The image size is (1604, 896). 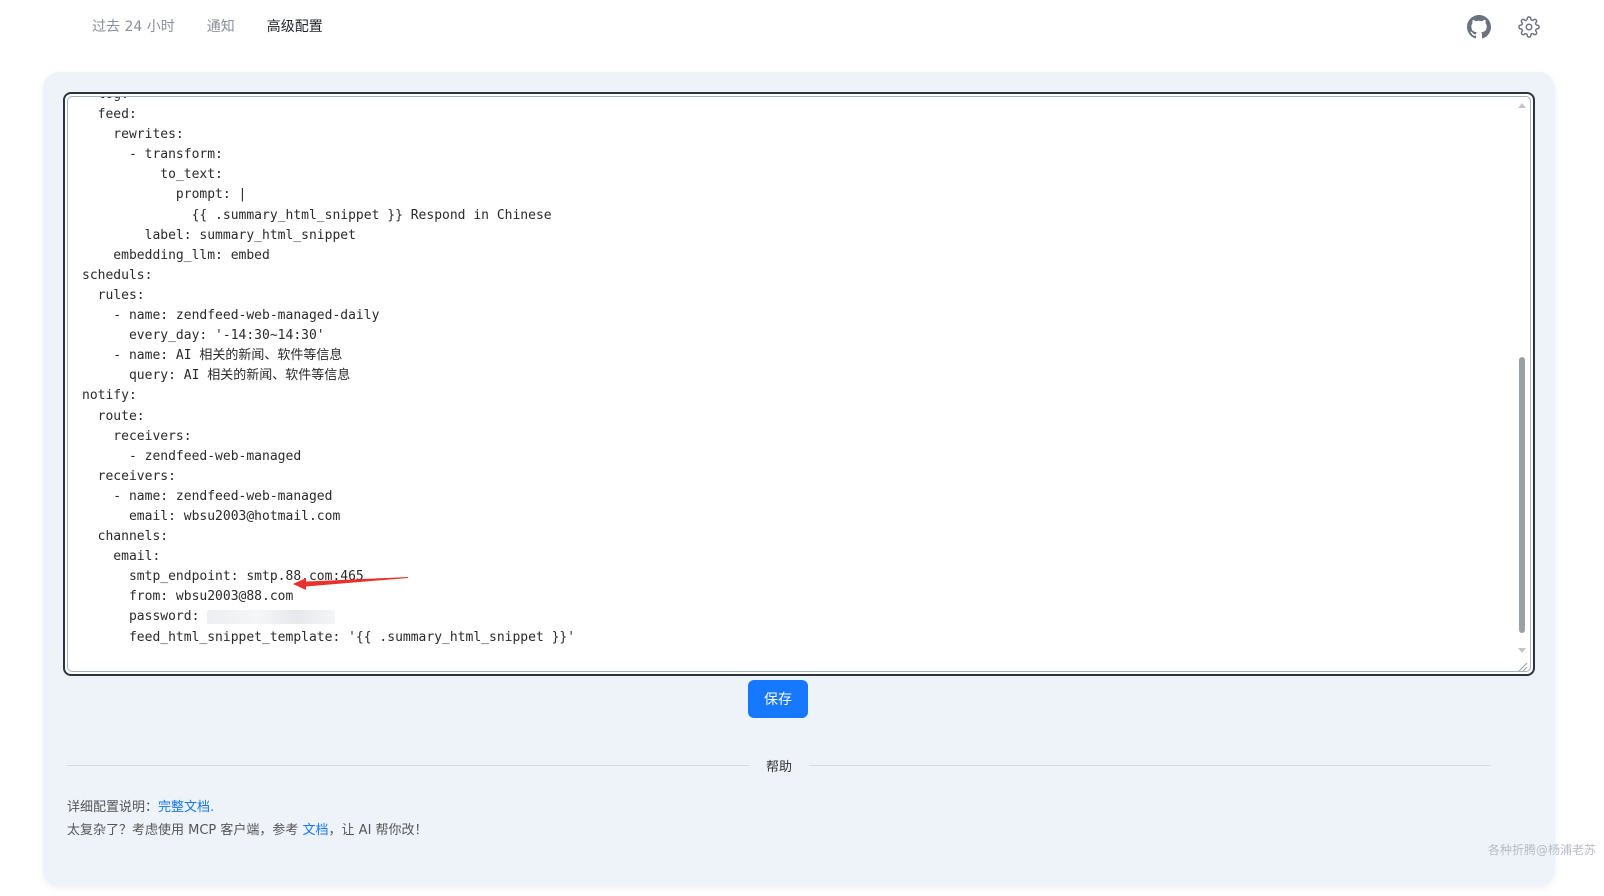 I want to click on scroll-up-arrow-icon, so click(x=1522, y=105).